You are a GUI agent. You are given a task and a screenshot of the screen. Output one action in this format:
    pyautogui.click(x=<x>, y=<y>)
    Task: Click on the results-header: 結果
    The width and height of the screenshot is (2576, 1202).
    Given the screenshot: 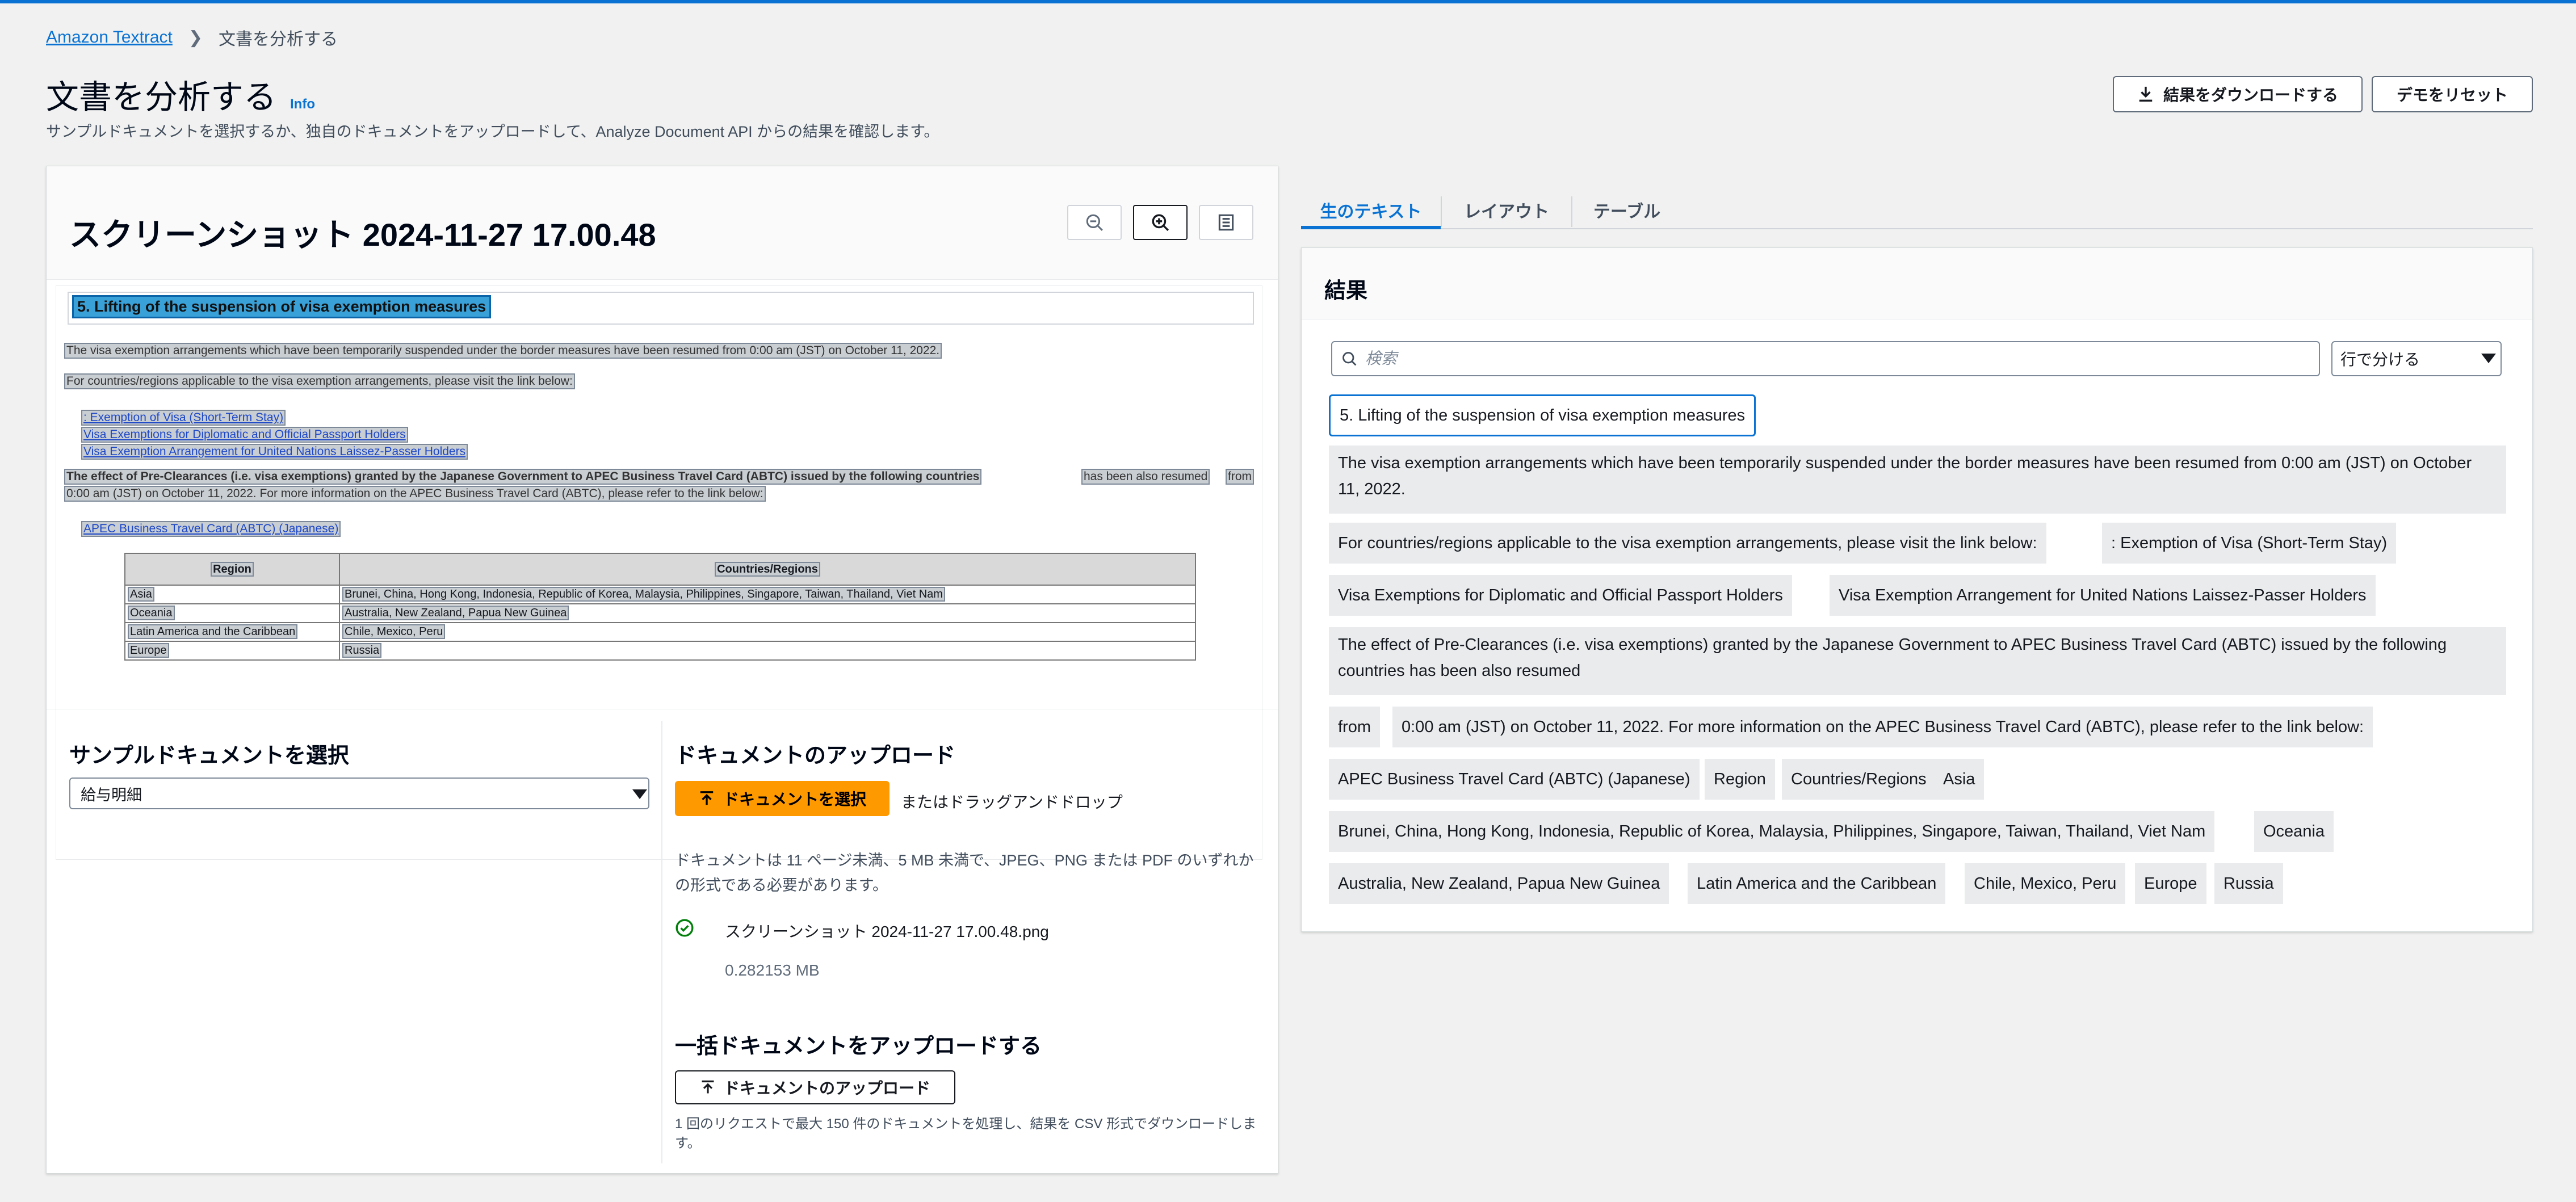 What is the action you would take?
    pyautogui.click(x=1917, y=284)
    